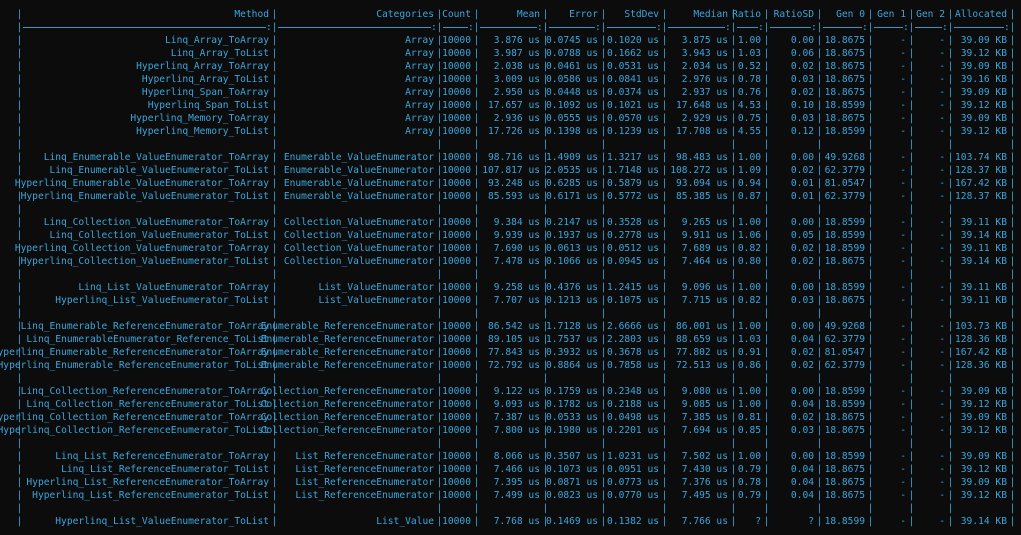  I want to click on categories-cell: Array, so click(419, 79).